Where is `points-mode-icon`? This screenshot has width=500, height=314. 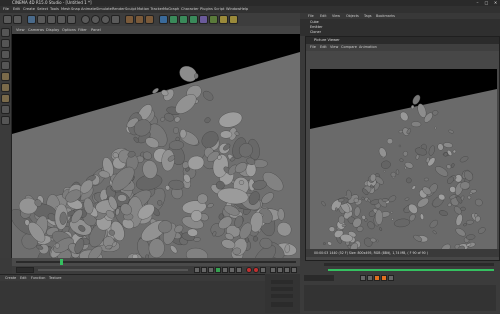 points-mode-icon is located at coordinates (5, 76).